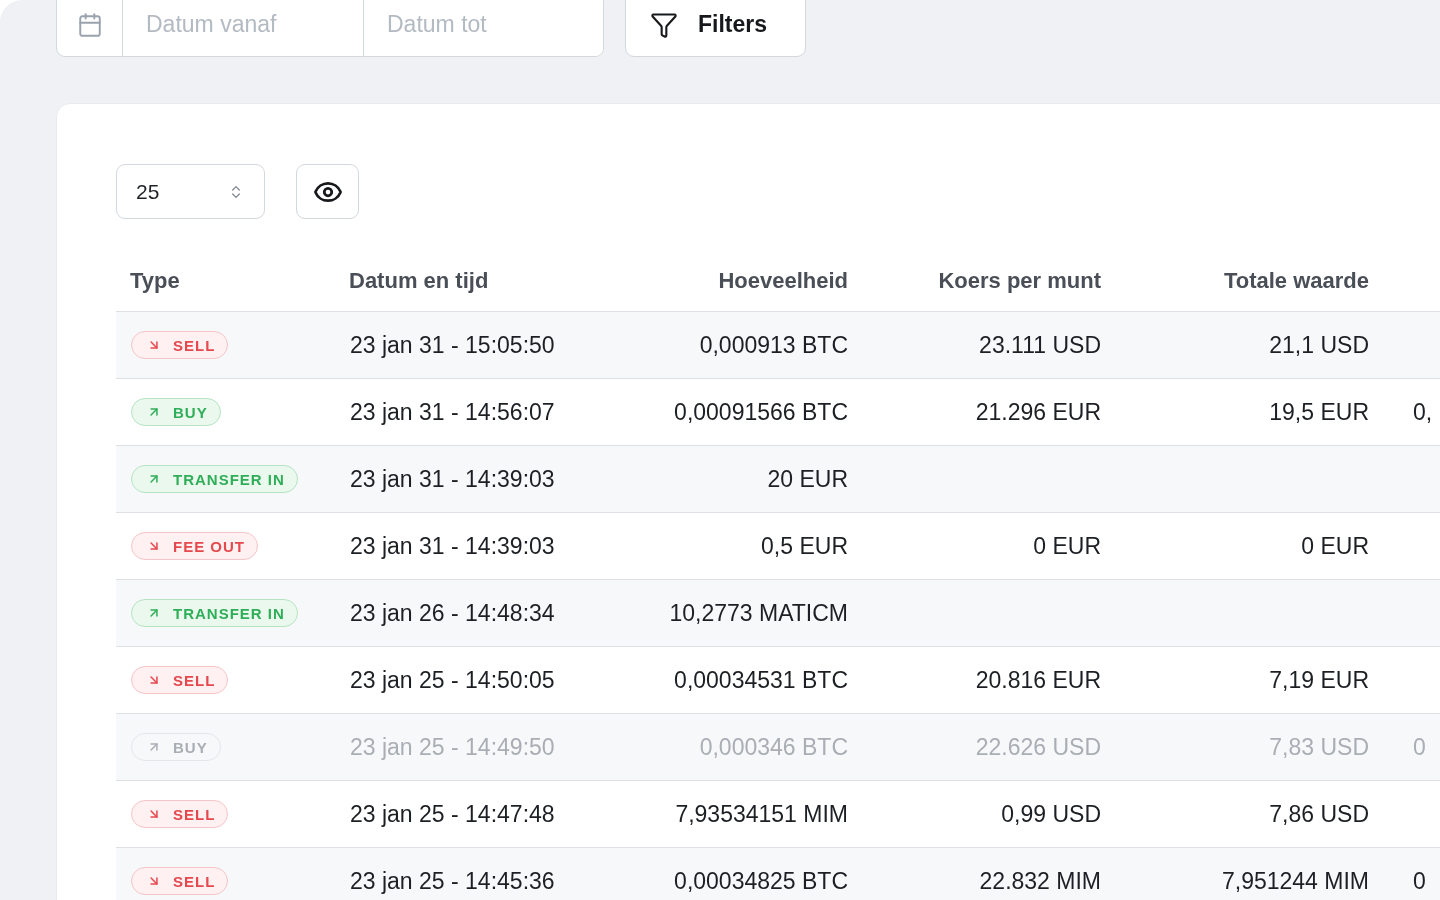 The height and width of the screenshot is (900, 1440). What do you see at coordinates (805, 546) in the screenshot?
I see `table-cell-text: 0,5 EUR` at bounding box center [805, 546].